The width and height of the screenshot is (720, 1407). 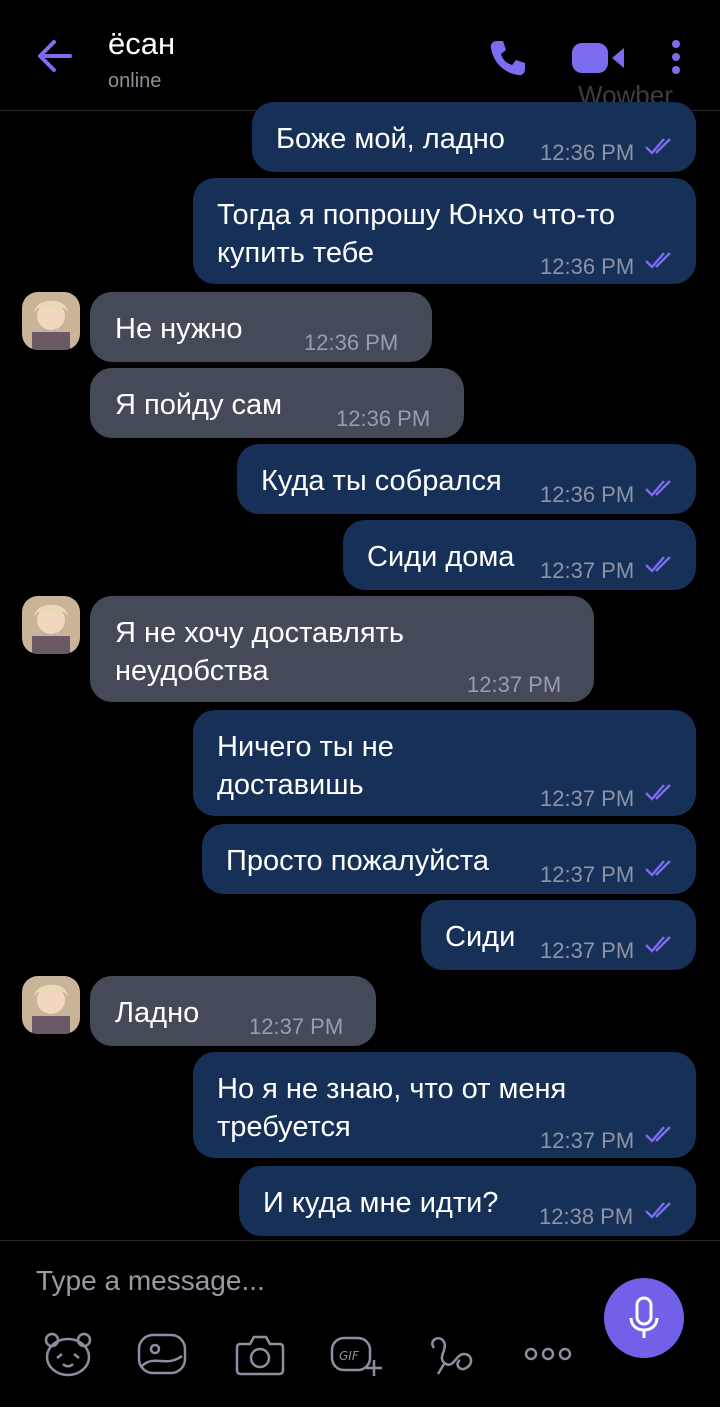 What do you see at coordinates (162, 1354) in the screenshot?
I see `gallery-icon` at bounding box center [162, 1354].